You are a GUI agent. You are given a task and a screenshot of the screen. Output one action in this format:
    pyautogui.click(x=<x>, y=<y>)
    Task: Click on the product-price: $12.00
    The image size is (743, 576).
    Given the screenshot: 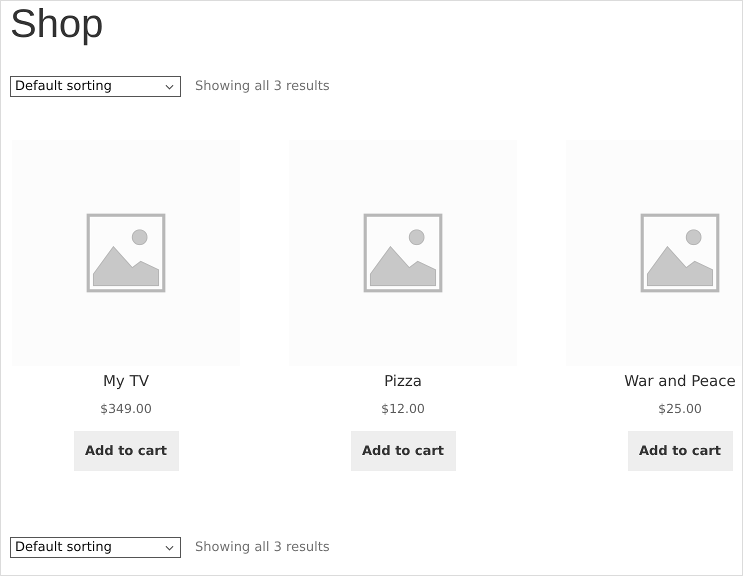 What is the action you would take?
    pyautogui.click(x=403, y=408)
    